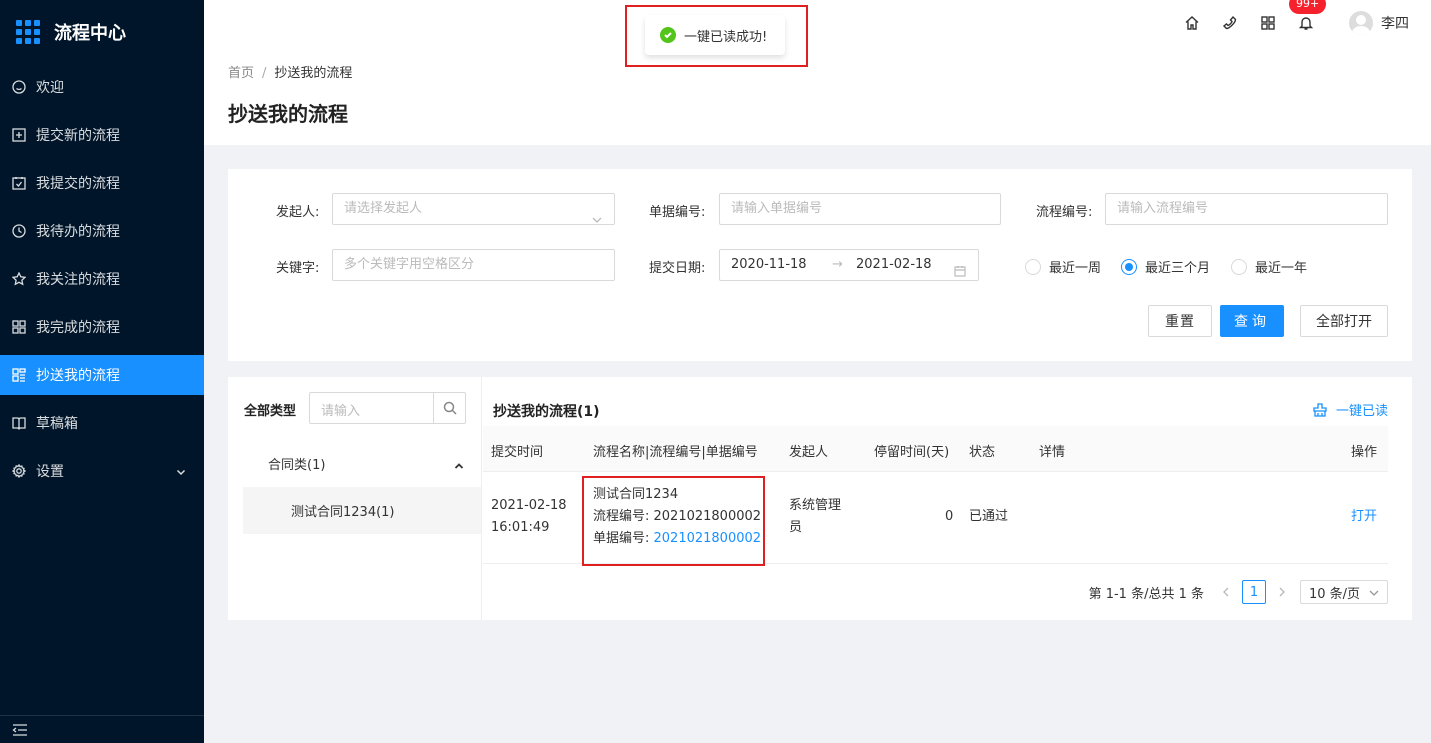 This screenshot has height=743, width=1431. What do you see at coordinates (1320, 409) in the screenshot?
I see `clear-icon` at bounding box center [1320, 409].